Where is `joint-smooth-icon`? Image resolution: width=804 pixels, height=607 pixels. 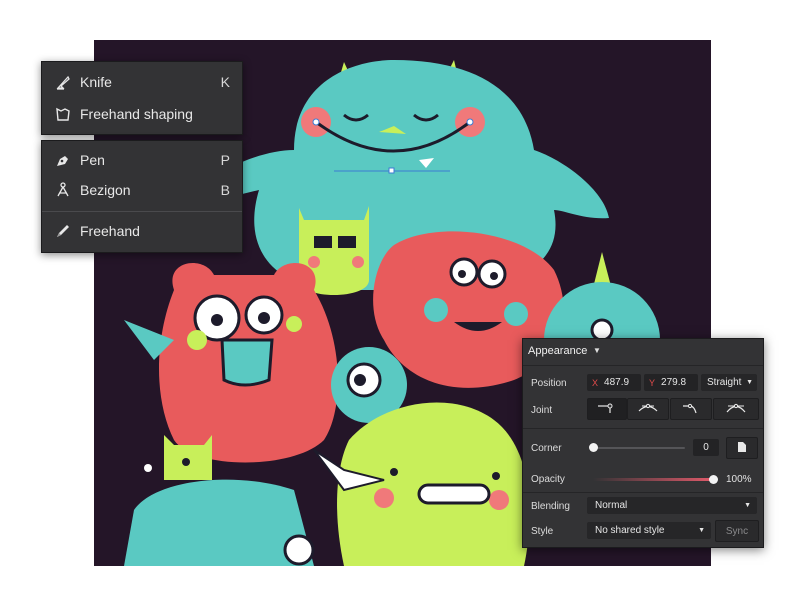 joint-smooth-icon is located at coordinates (648, 409).